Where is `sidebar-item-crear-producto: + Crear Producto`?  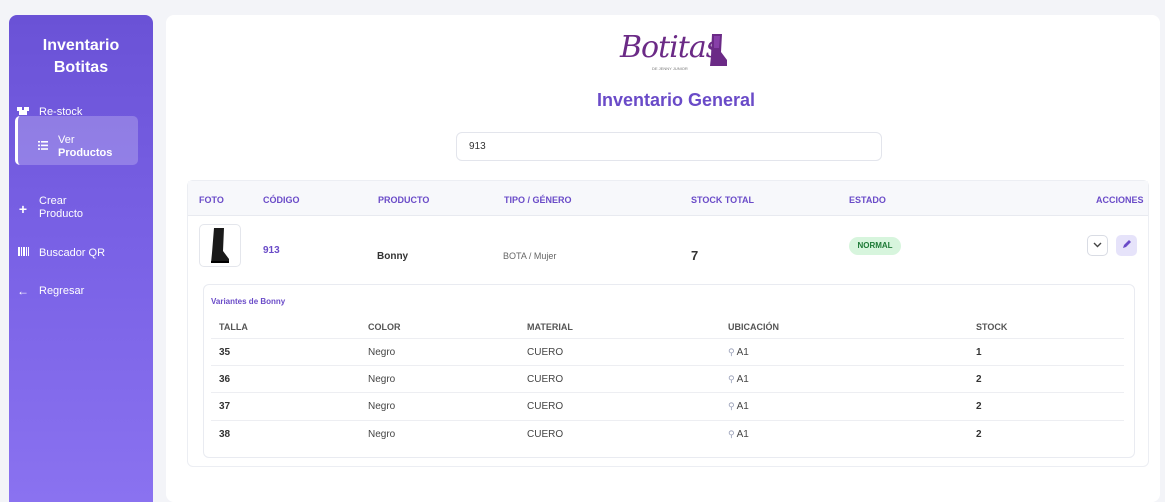 sidebar-item-crear-producto: + Crear Producto is located at coordinates (49, 208).